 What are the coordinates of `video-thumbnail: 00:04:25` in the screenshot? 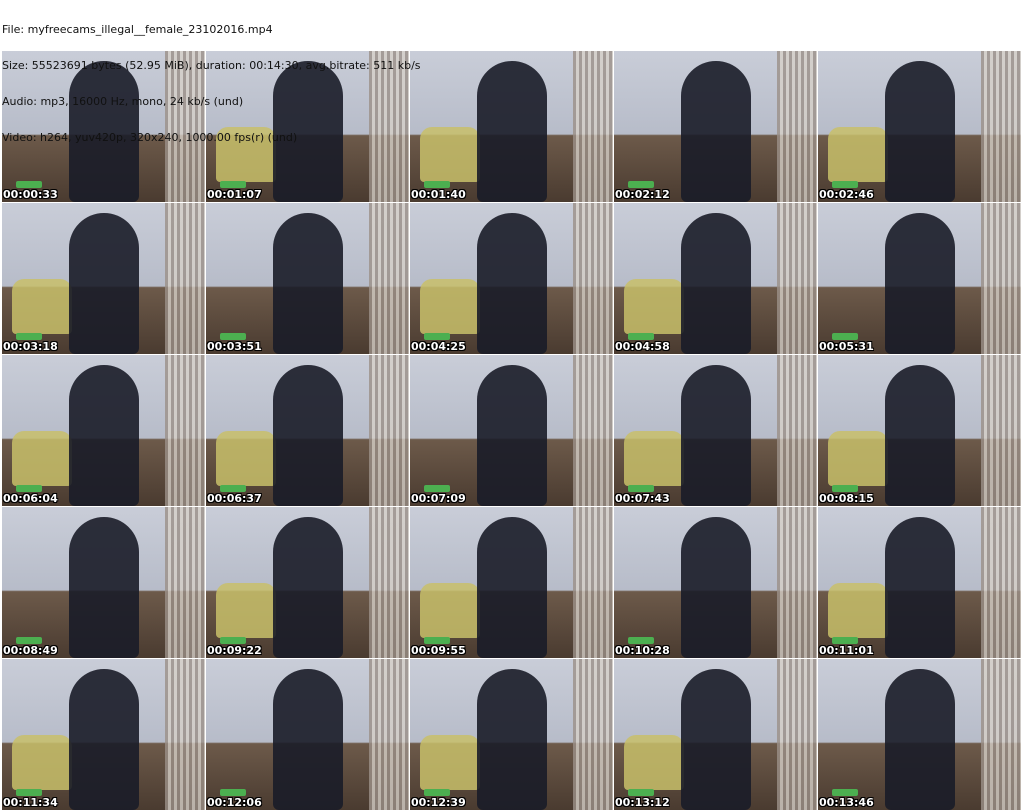 It's located at (511, 278).